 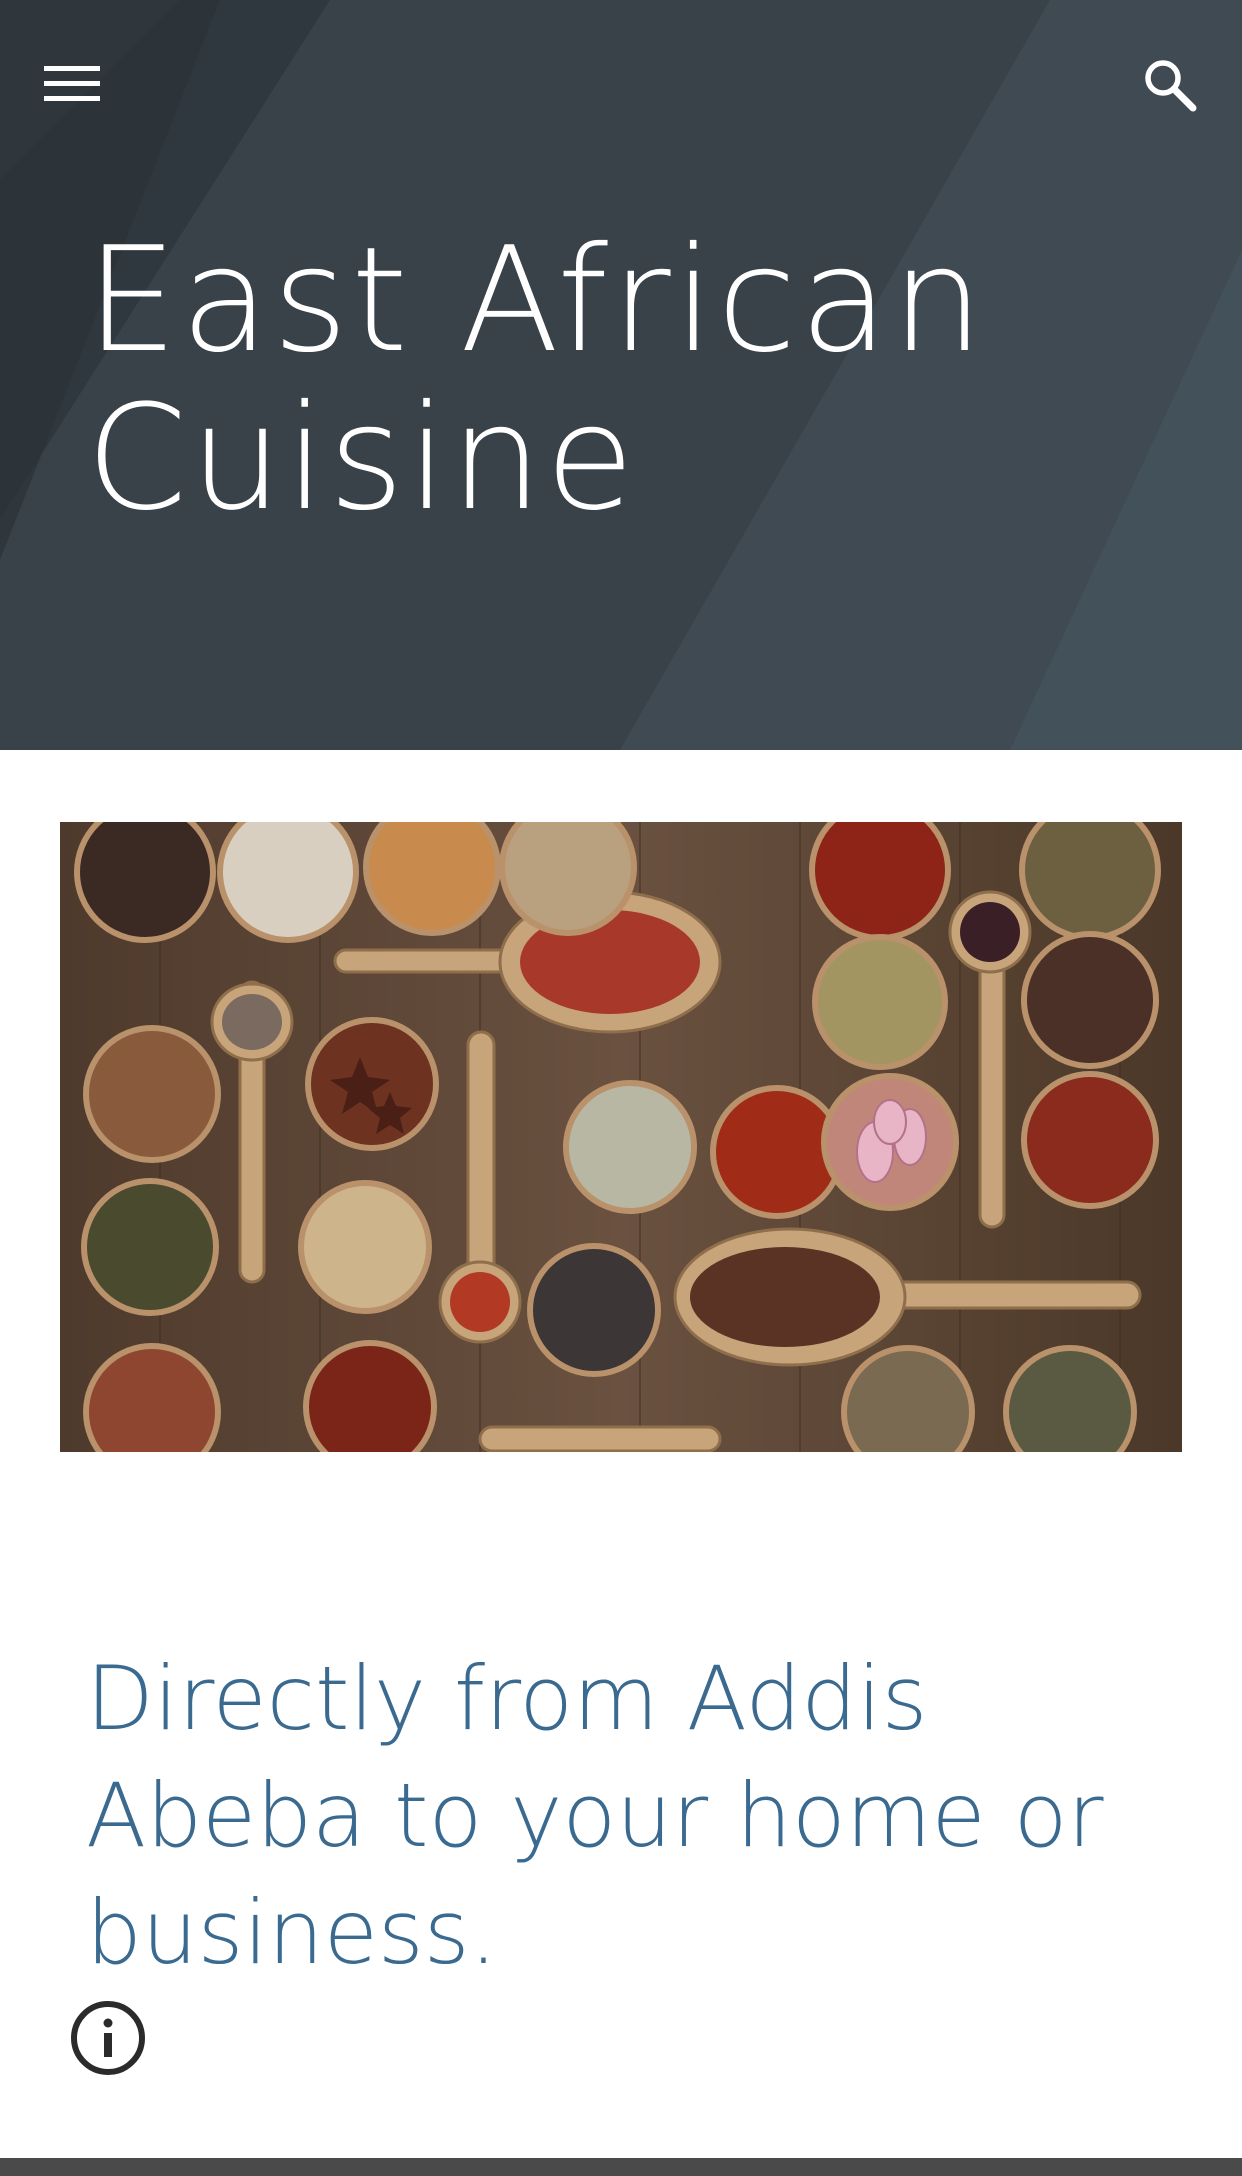 I want to click on hamburger-menu-icon, so click(x=72, y=83).